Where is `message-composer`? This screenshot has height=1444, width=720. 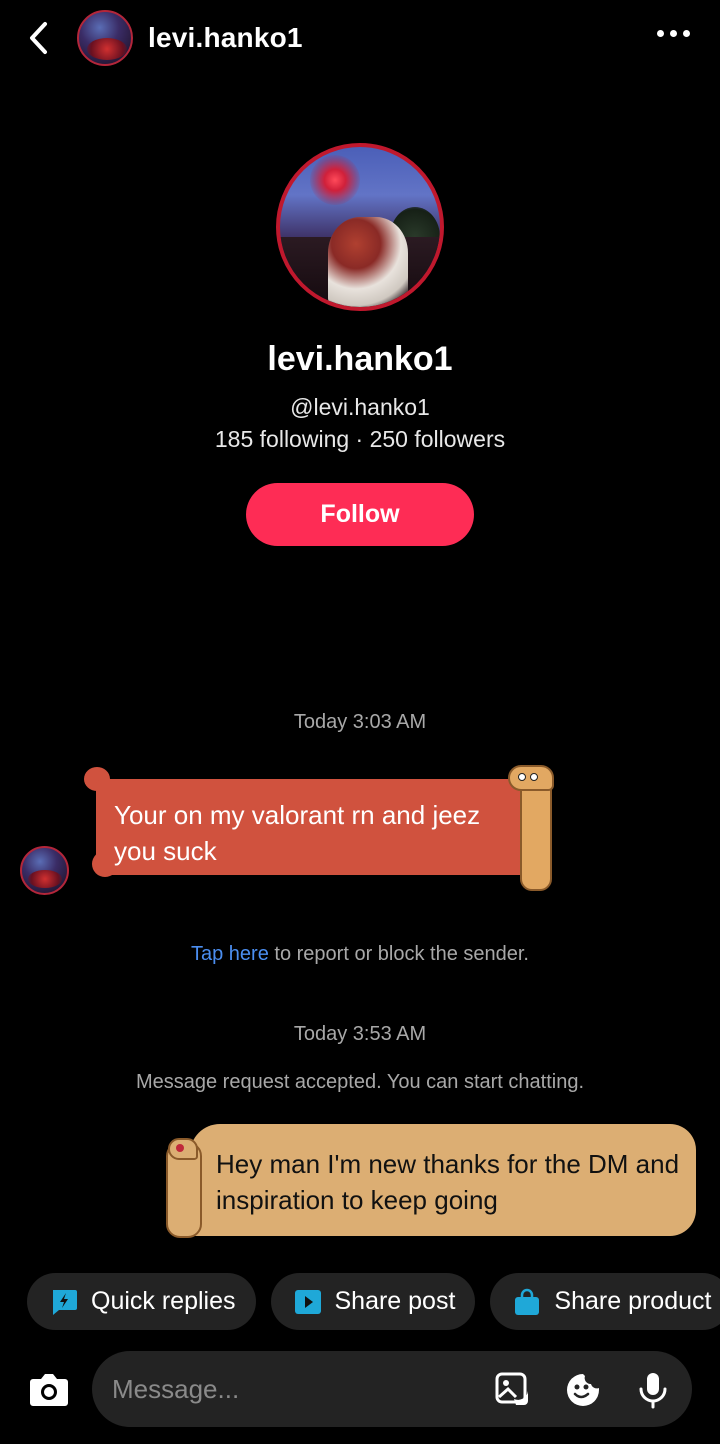 message-composer is located at coordinates (392, 1389).